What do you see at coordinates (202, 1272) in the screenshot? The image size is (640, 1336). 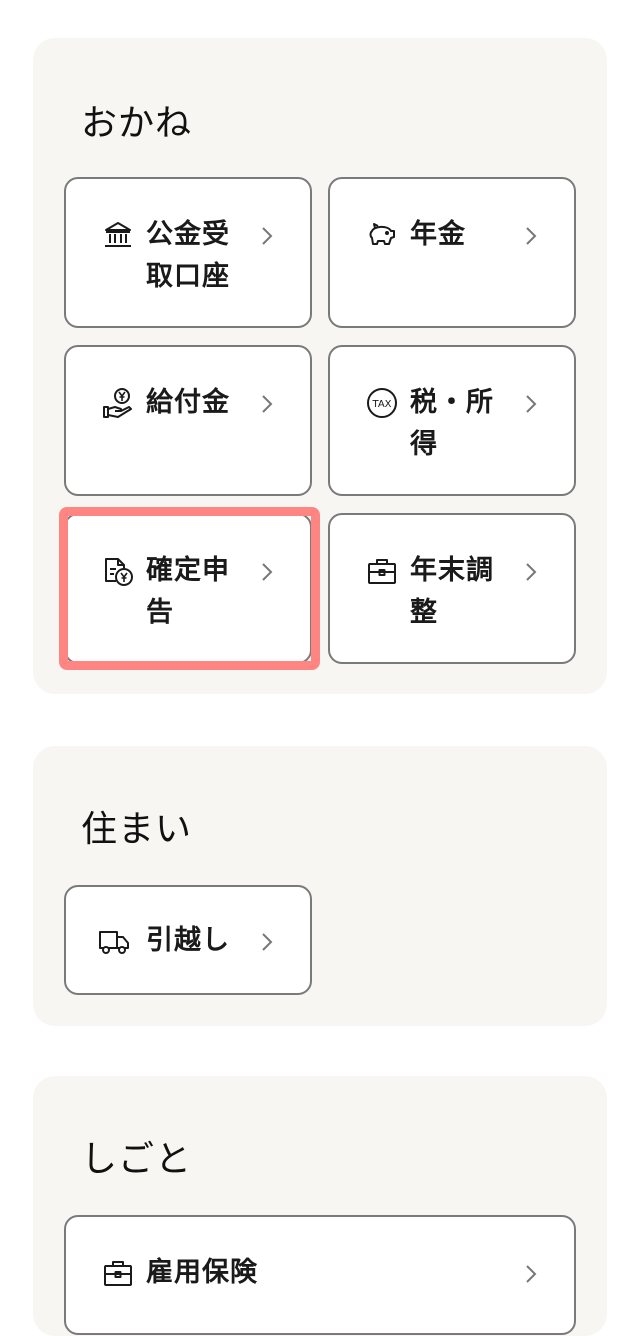 I see `card-label: 雇用保険` at bounding box center [202, 1272].